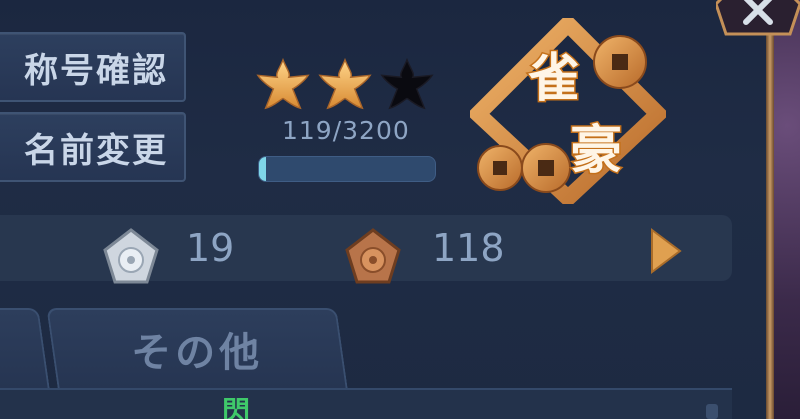  What do you see at coordinates (210, 248) in the screenshot?
I see `silver-count: 19` at bounding box center [210, 248].